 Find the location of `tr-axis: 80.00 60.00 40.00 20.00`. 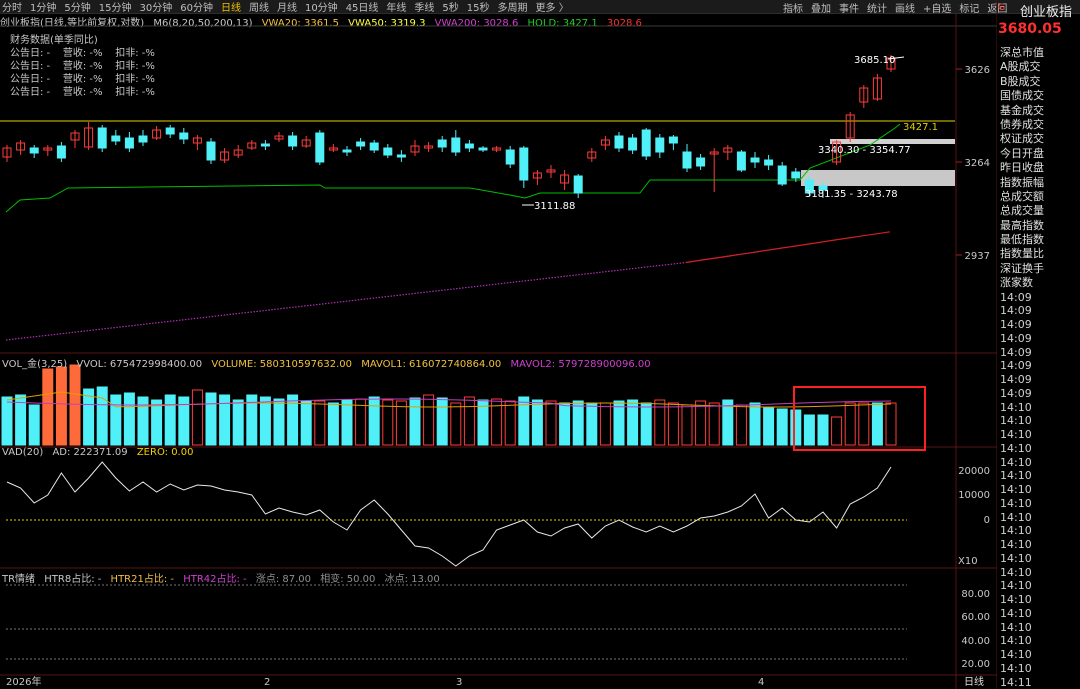

tr-axis: 80.00 60.00 40.00 20.00 is located at coordinates (975, 629).